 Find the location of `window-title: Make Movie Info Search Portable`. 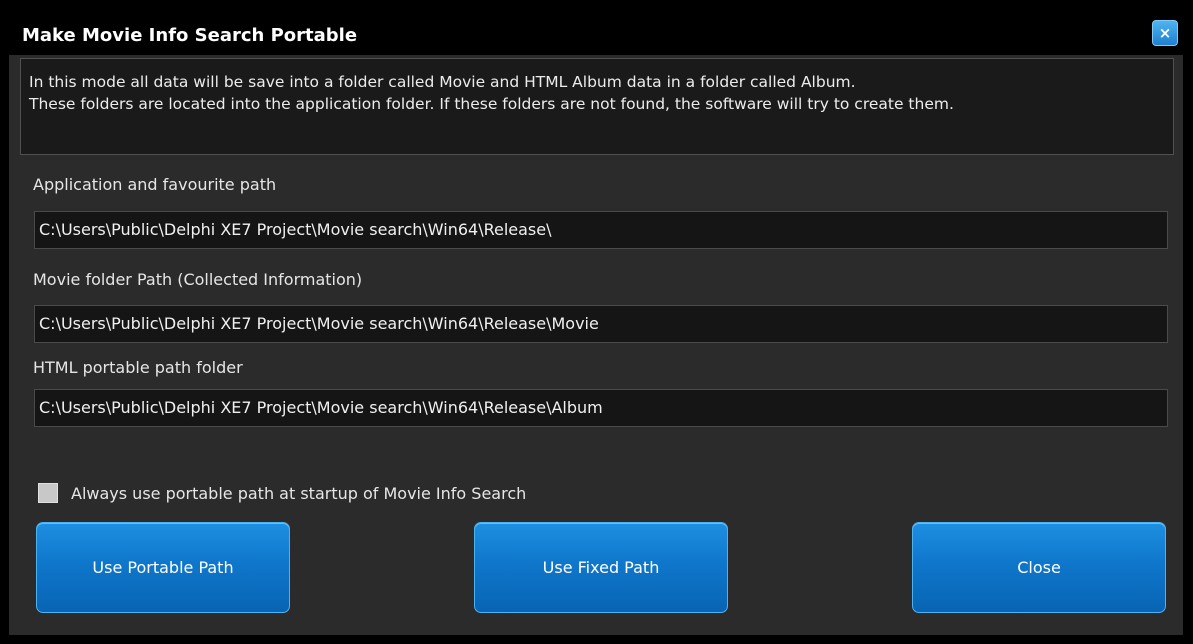

window-title: Make Movie Info Search Portable is located at coordinates (190, 35).